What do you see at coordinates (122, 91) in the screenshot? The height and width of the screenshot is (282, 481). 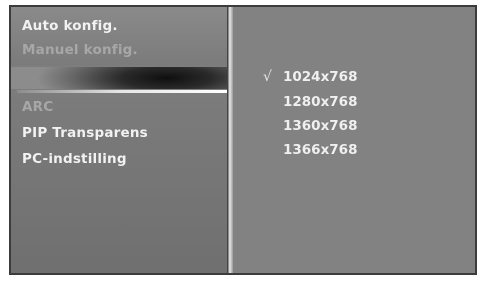 I see `selection-highlight-line` at bounding box center [122, 91].